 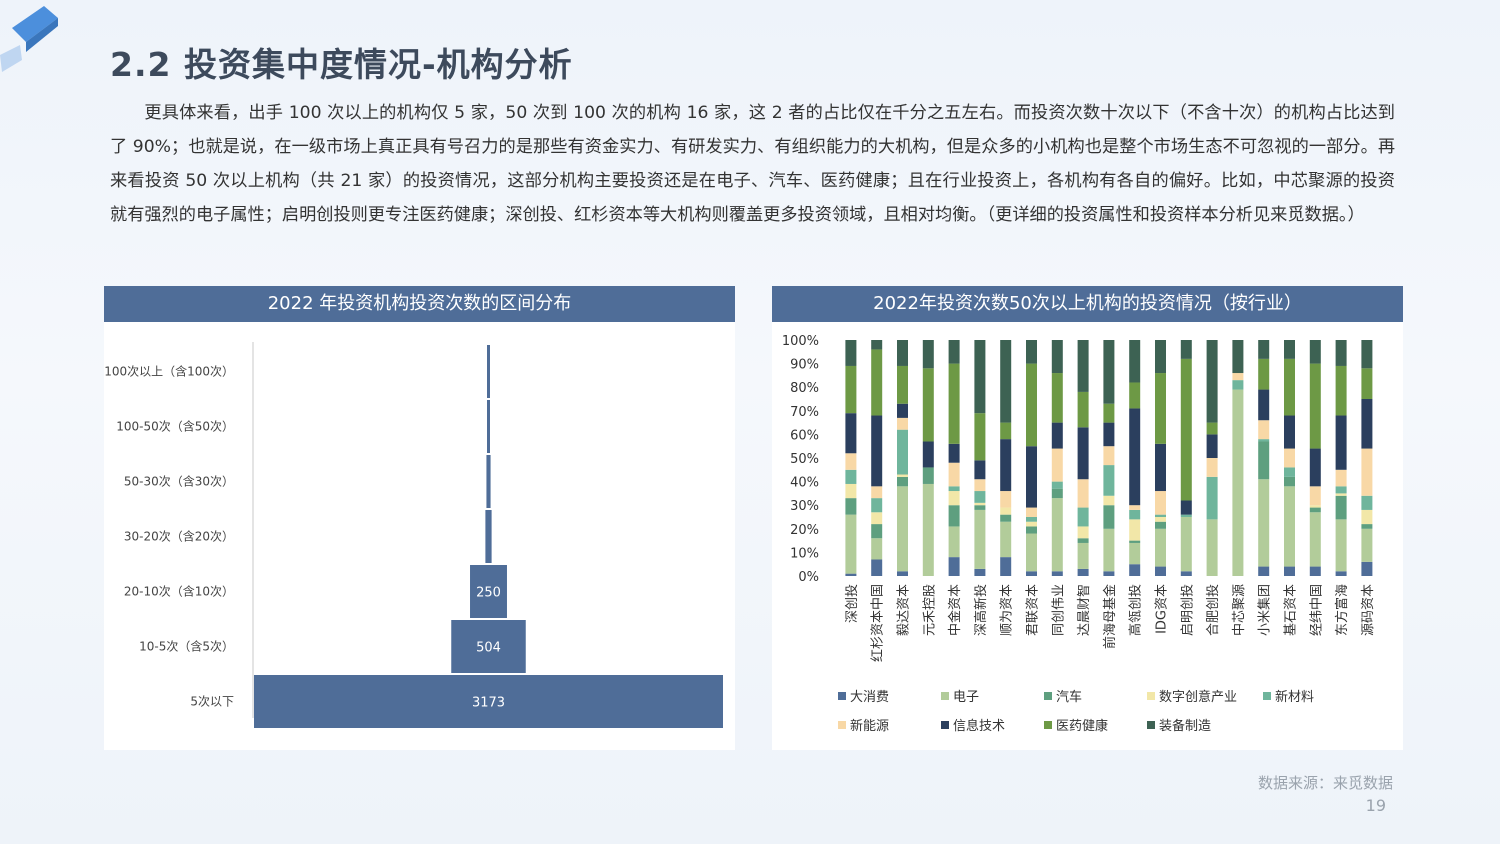 I want to click on y-tick-label: 70%, so click(x=804, y=412).